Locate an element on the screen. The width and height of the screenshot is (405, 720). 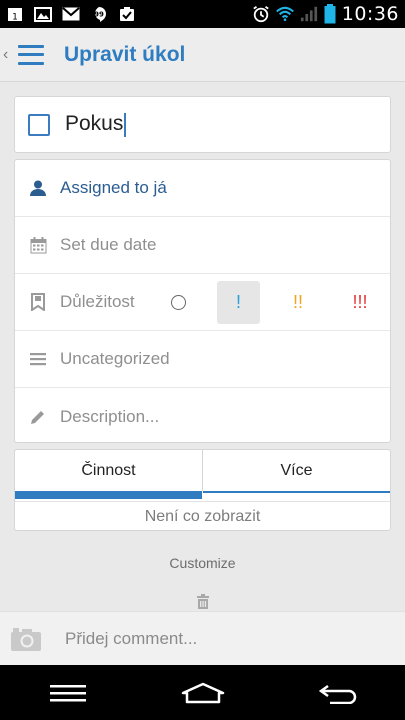
category-label: Uncategorized is located at coordinates (115, 358).